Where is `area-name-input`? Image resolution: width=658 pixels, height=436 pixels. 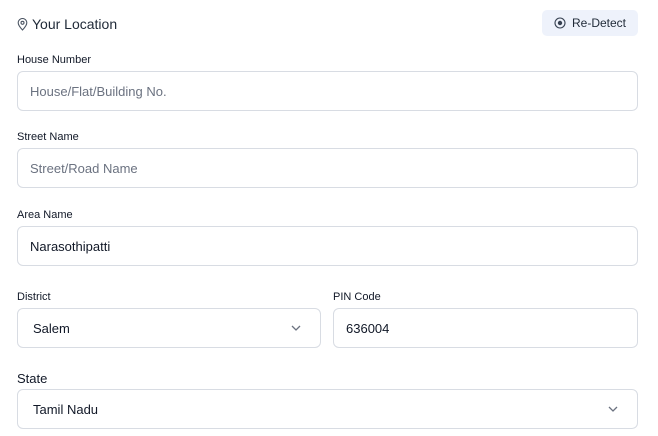
area-name-input is located at coordinates (327, 246).